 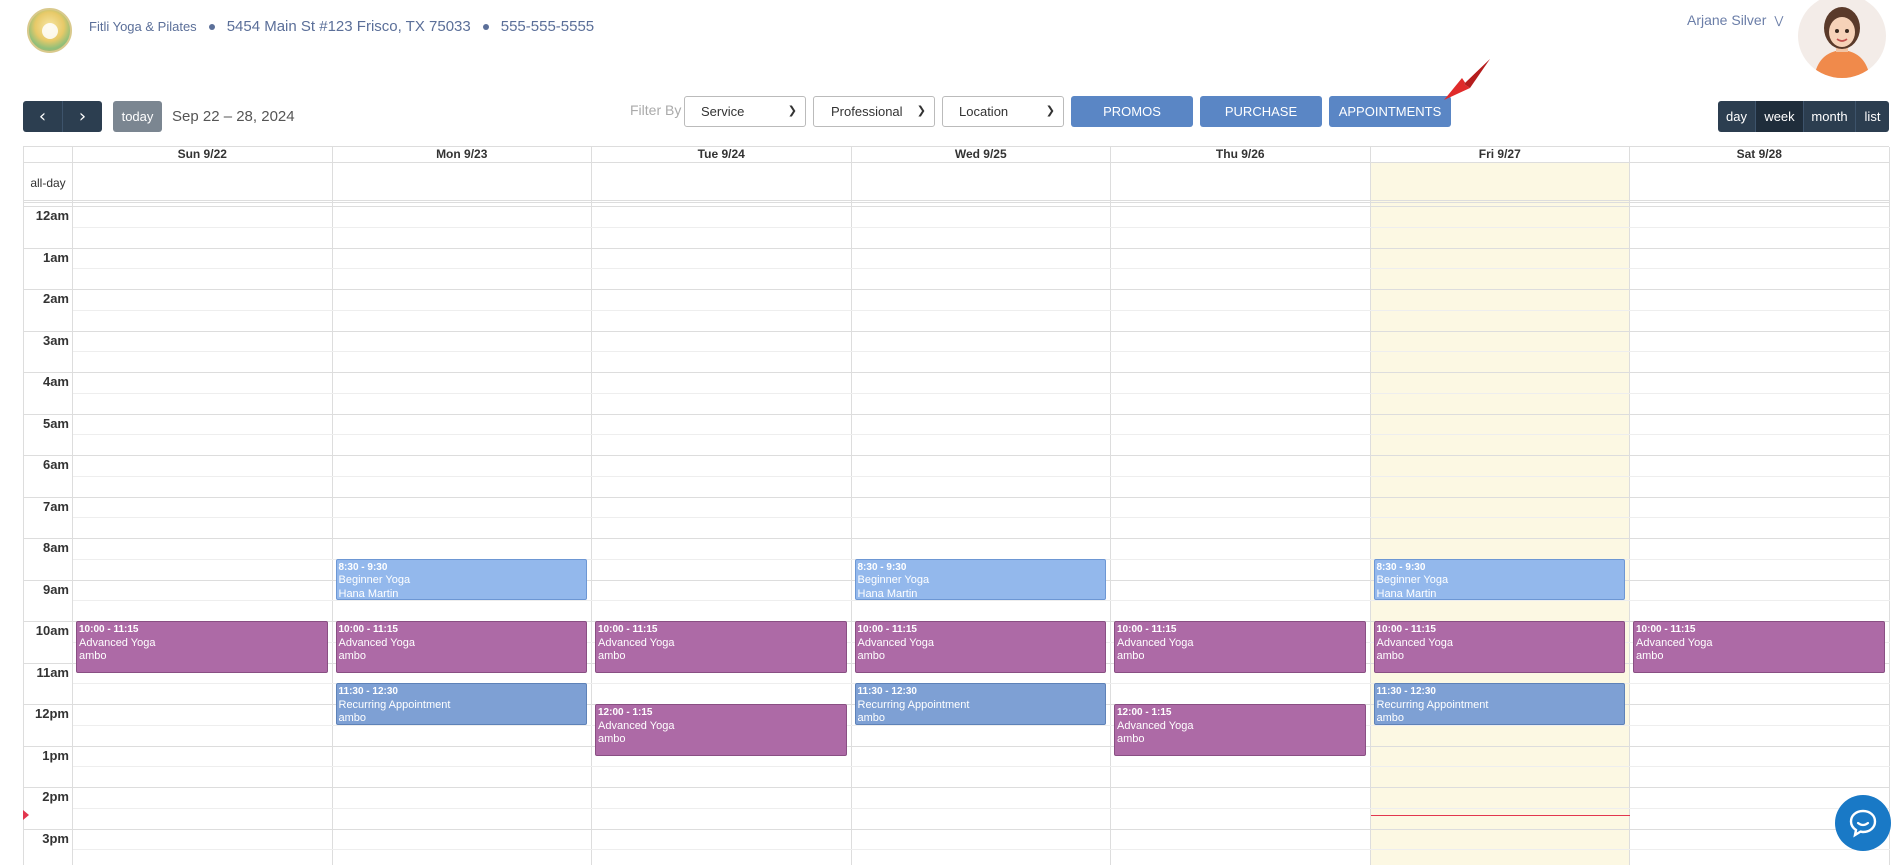 What do you see at coordinates (462, 155) in the screenshot?
I see `day-header: Mon 9/23` at bounding box center [462, 155].